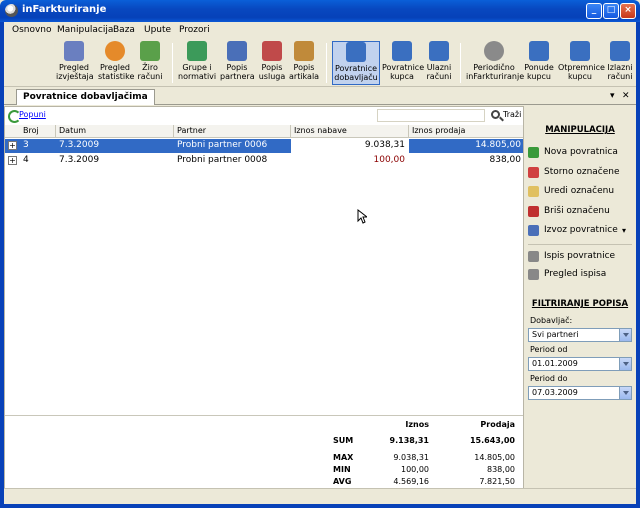  What do you see at coordinates (343, 457) in the screenshot?
I see `max-label: MAX` at bounding box center [343, 457].